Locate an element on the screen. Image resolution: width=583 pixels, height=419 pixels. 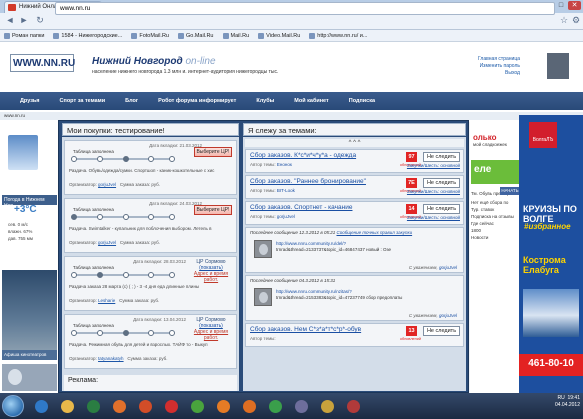
nav-friends: Друзья is located at coordinates (20, 101).